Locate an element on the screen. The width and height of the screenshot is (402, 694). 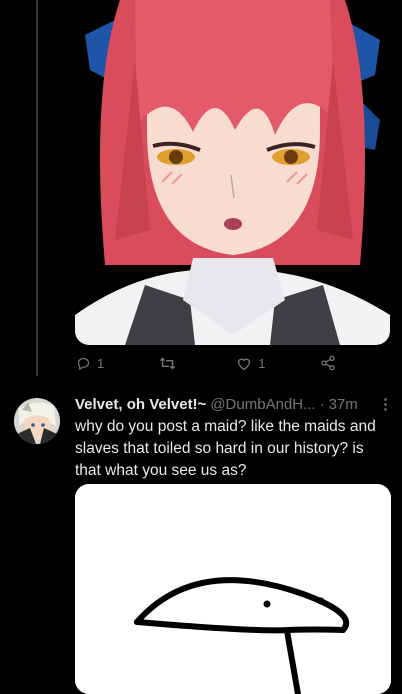
share-action is located at coordinates (328, 363).